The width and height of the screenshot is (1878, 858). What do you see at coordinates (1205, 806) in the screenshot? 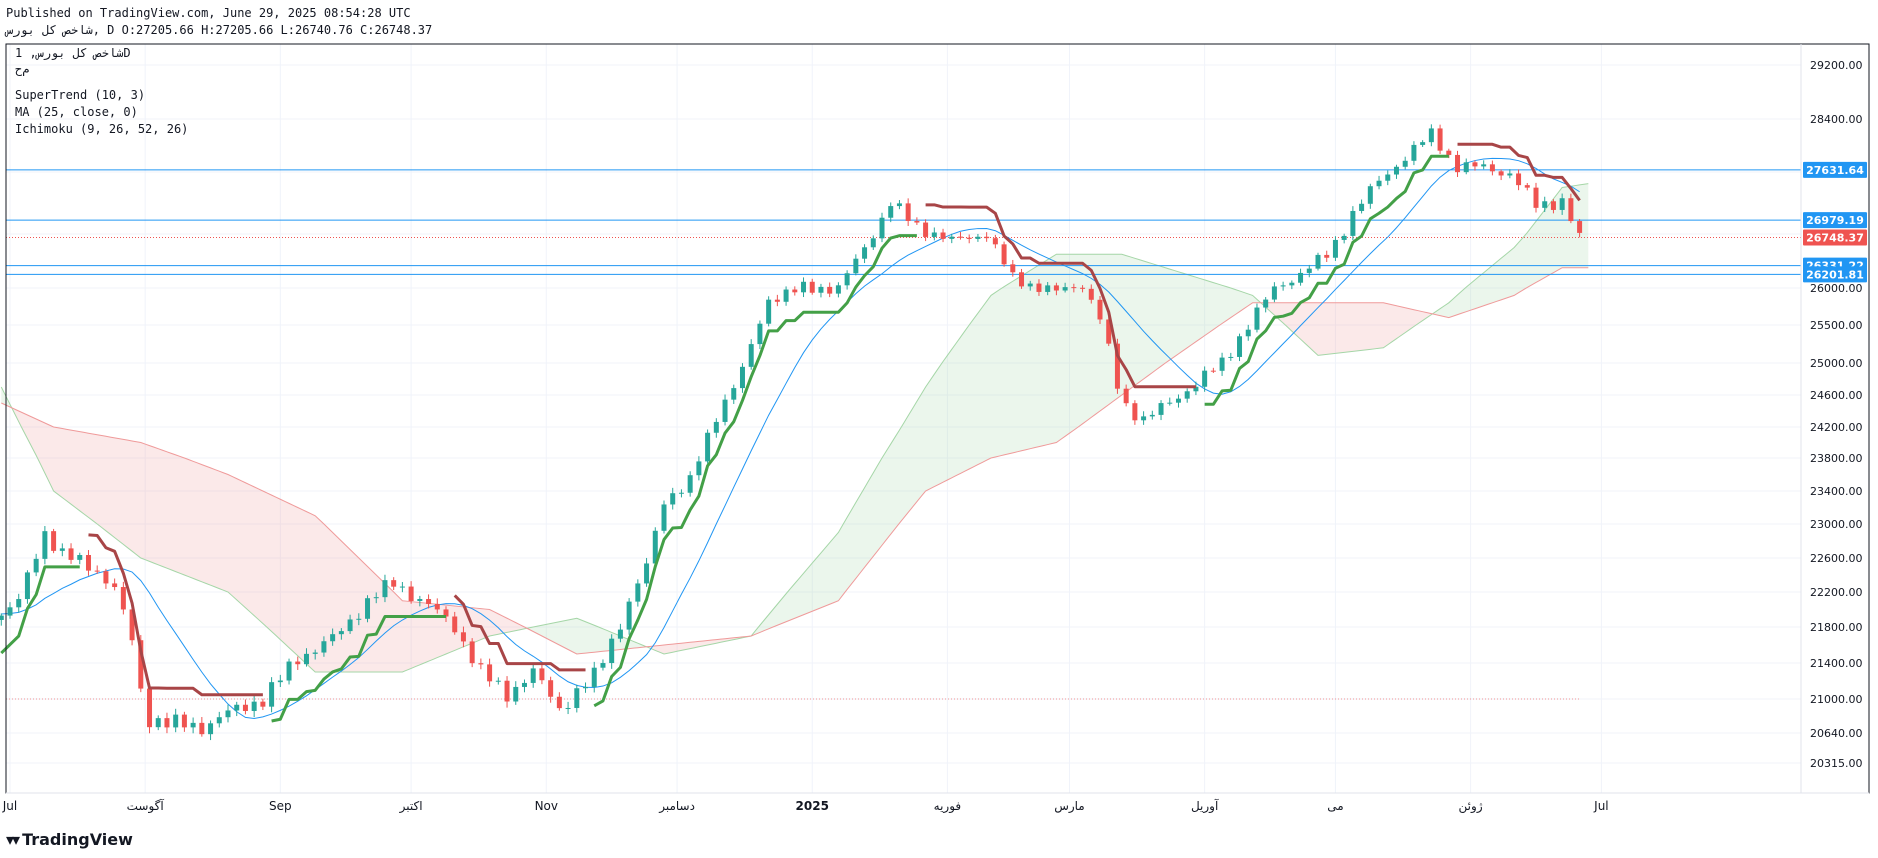
I see `x-tick-label: آوریل` at bounding box center [1205, 806].